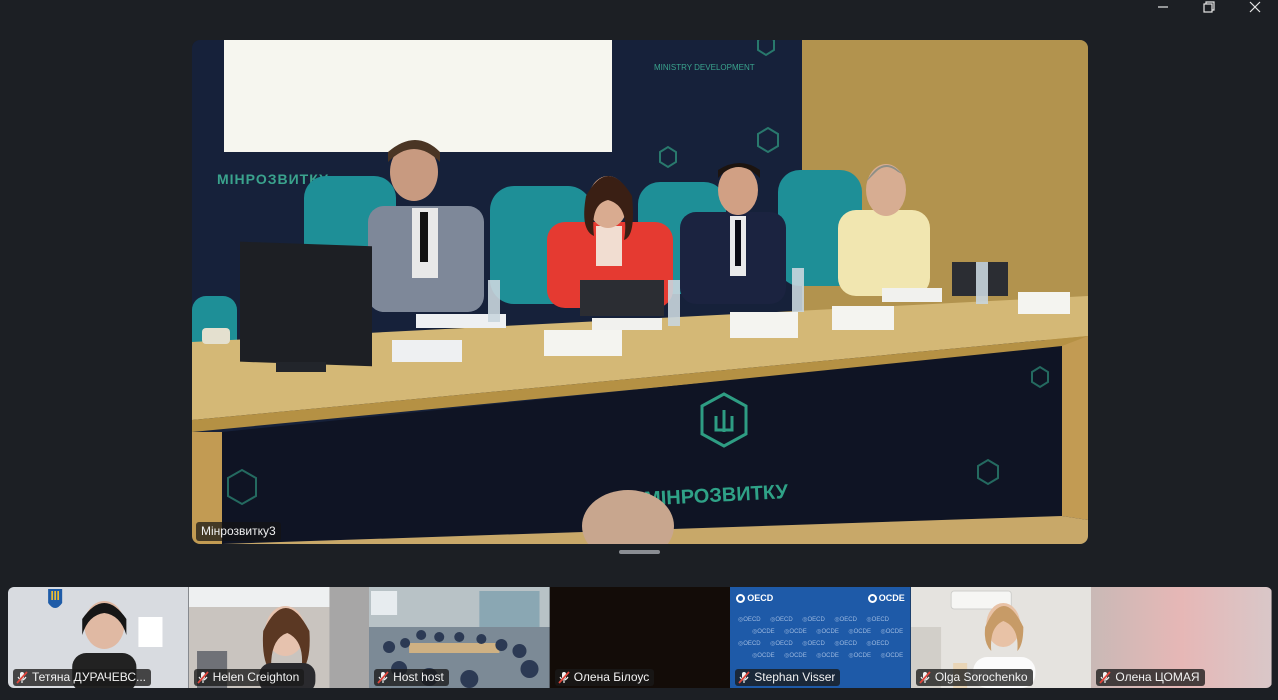  I want to click on participant-label: Host host, so click(411, 677).